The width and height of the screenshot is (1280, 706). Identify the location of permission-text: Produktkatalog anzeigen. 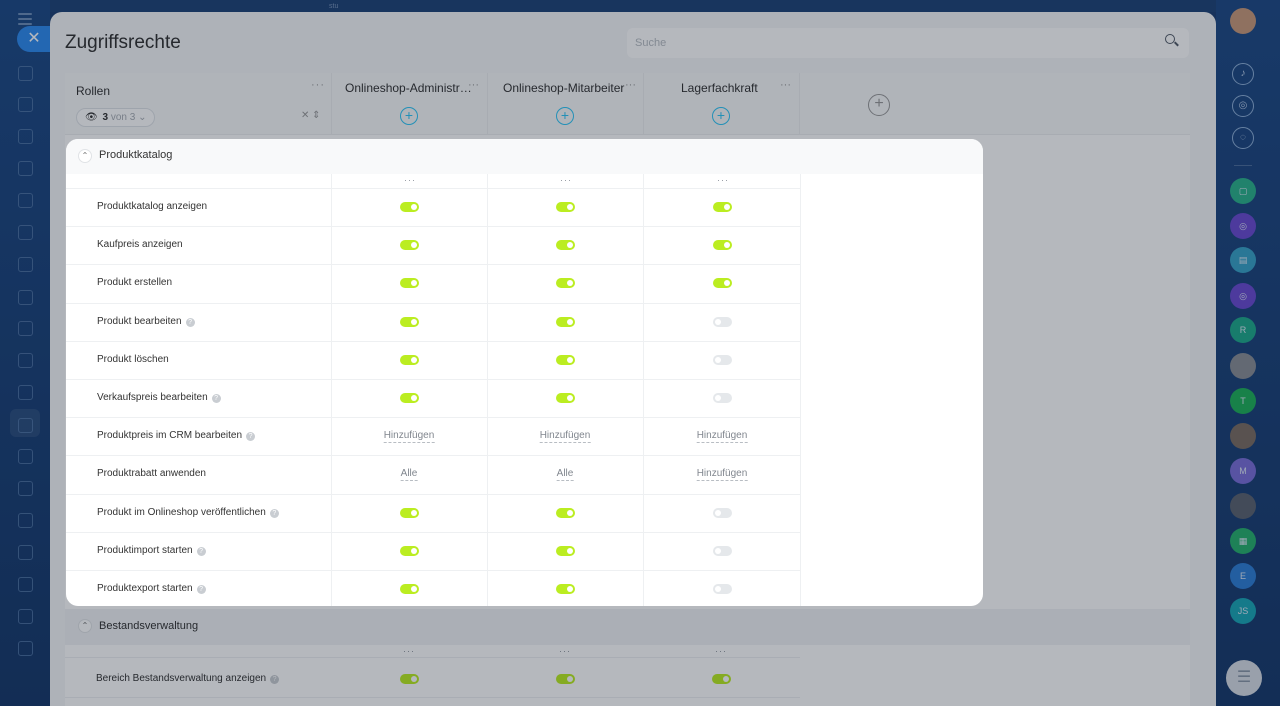
(152, 206).